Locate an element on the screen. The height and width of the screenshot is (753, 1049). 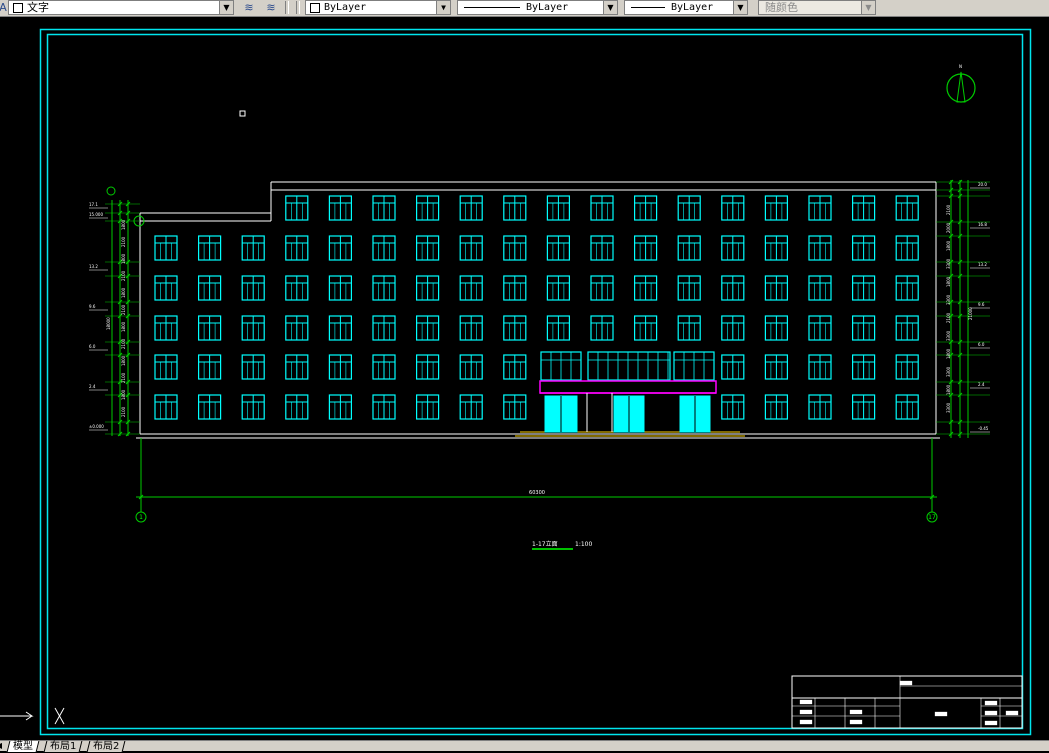
tab-layout1-label: 布局1 is located at coordinates (63, 746).